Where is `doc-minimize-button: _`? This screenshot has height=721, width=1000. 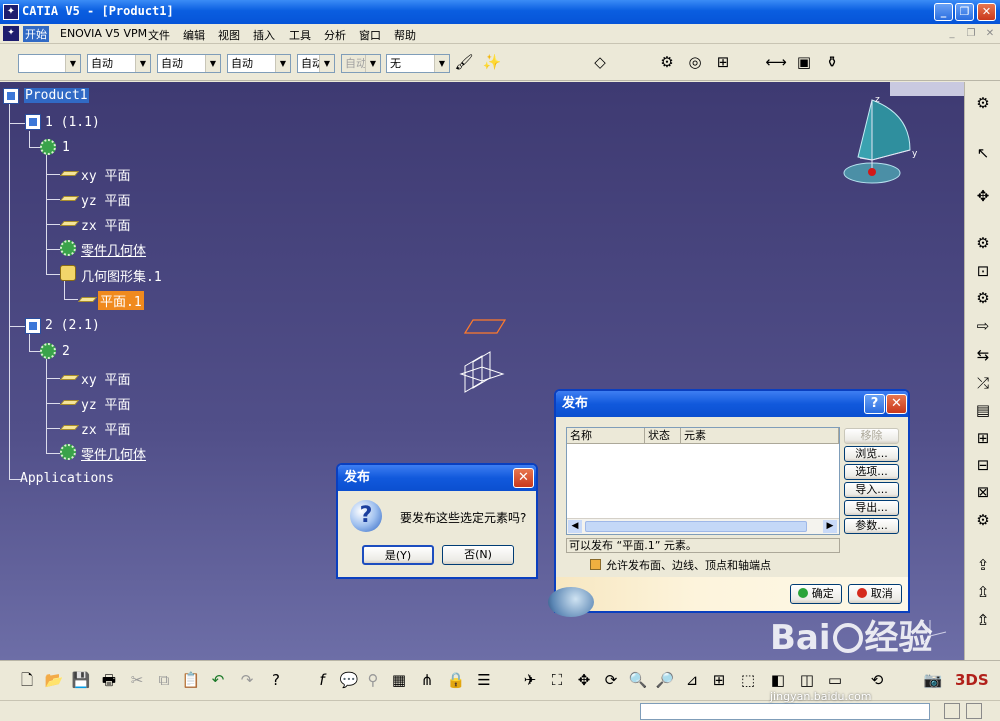 doc-minimize-button: _ is located at coordinates (952, 33).